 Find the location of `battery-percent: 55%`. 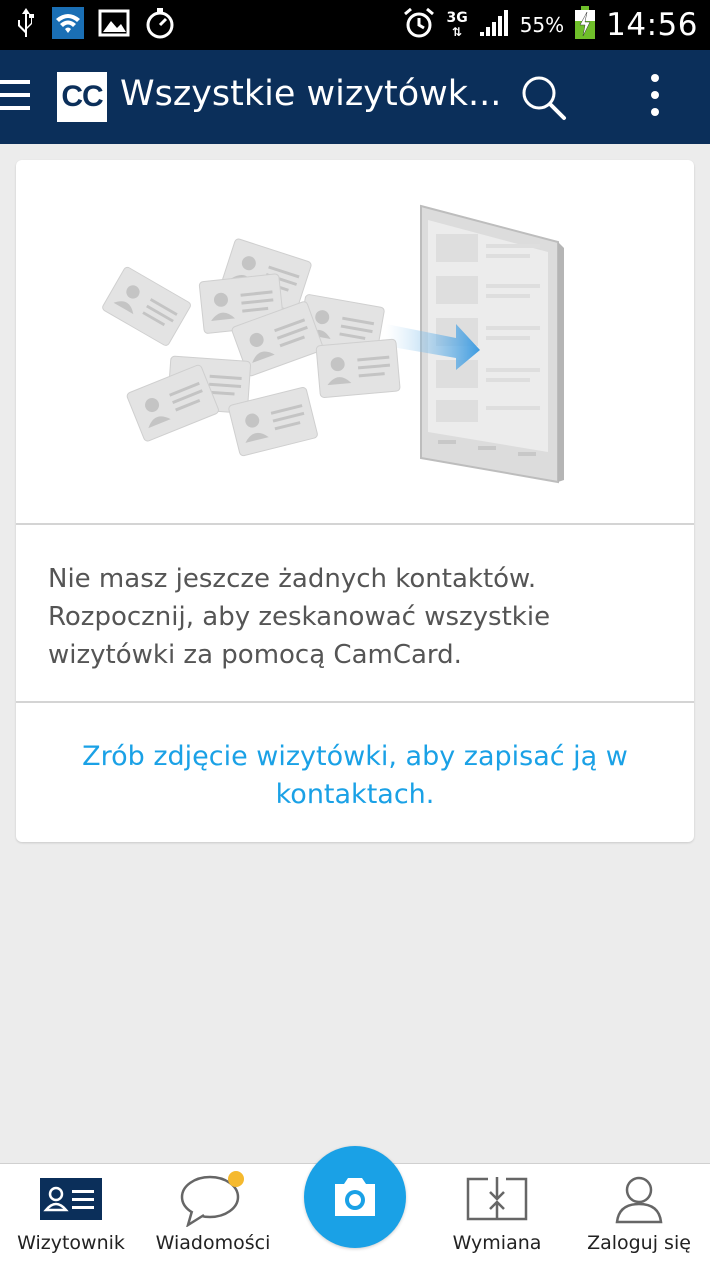

battery-percent: 55% is located at coordinates (542, 25).